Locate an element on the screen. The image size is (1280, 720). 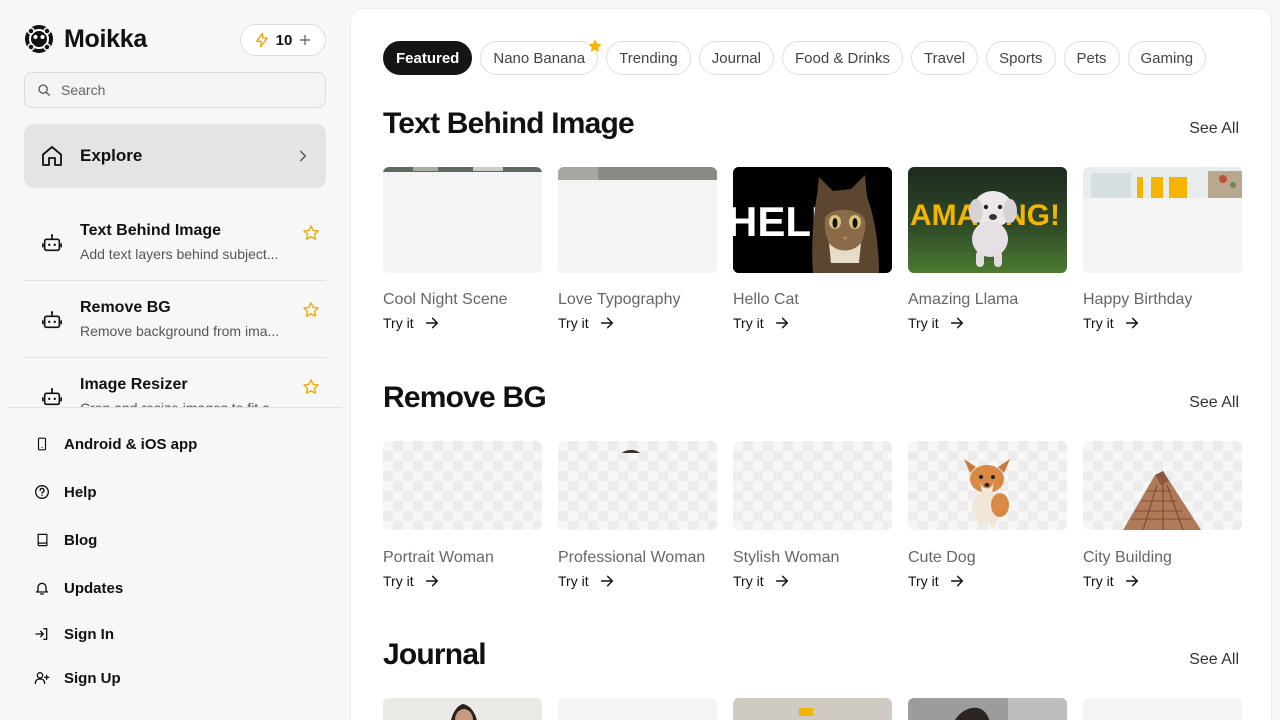
template-card: City Building Try it is located at coordinates (1162, 515).